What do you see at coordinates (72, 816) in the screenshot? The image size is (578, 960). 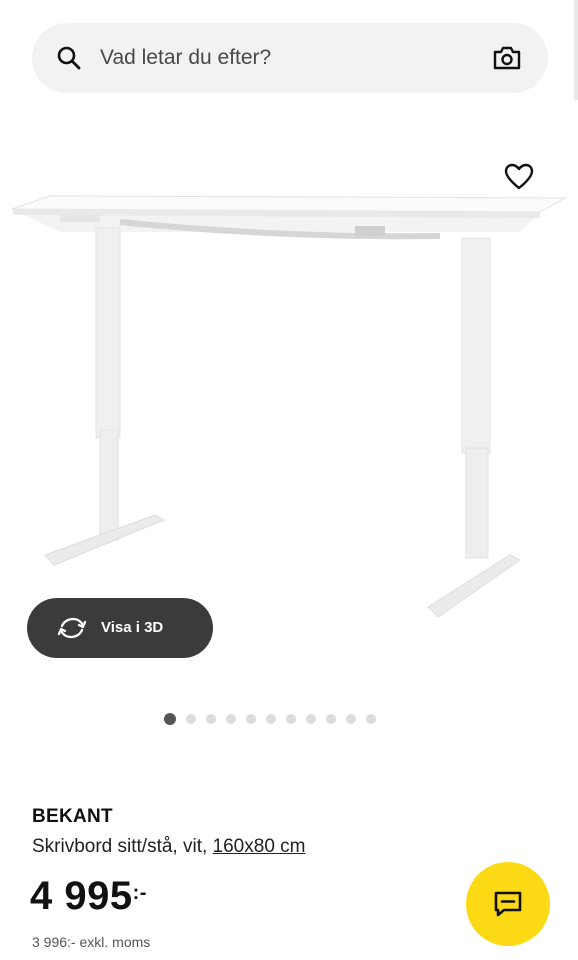 I see `product-name: BEKANT` at bounding box center [72, 816].